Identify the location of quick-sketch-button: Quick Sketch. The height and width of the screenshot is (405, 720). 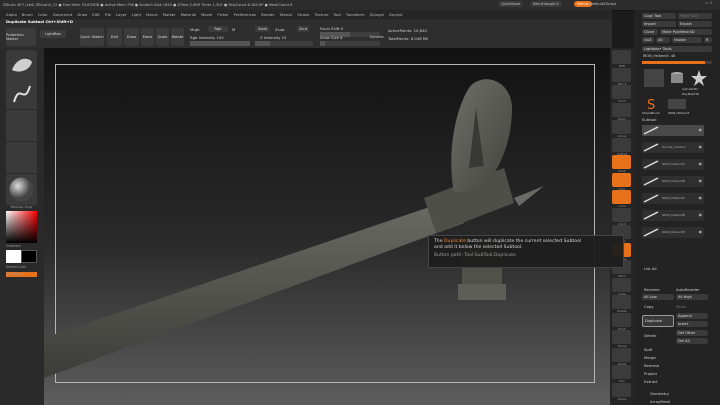
(92, 37).